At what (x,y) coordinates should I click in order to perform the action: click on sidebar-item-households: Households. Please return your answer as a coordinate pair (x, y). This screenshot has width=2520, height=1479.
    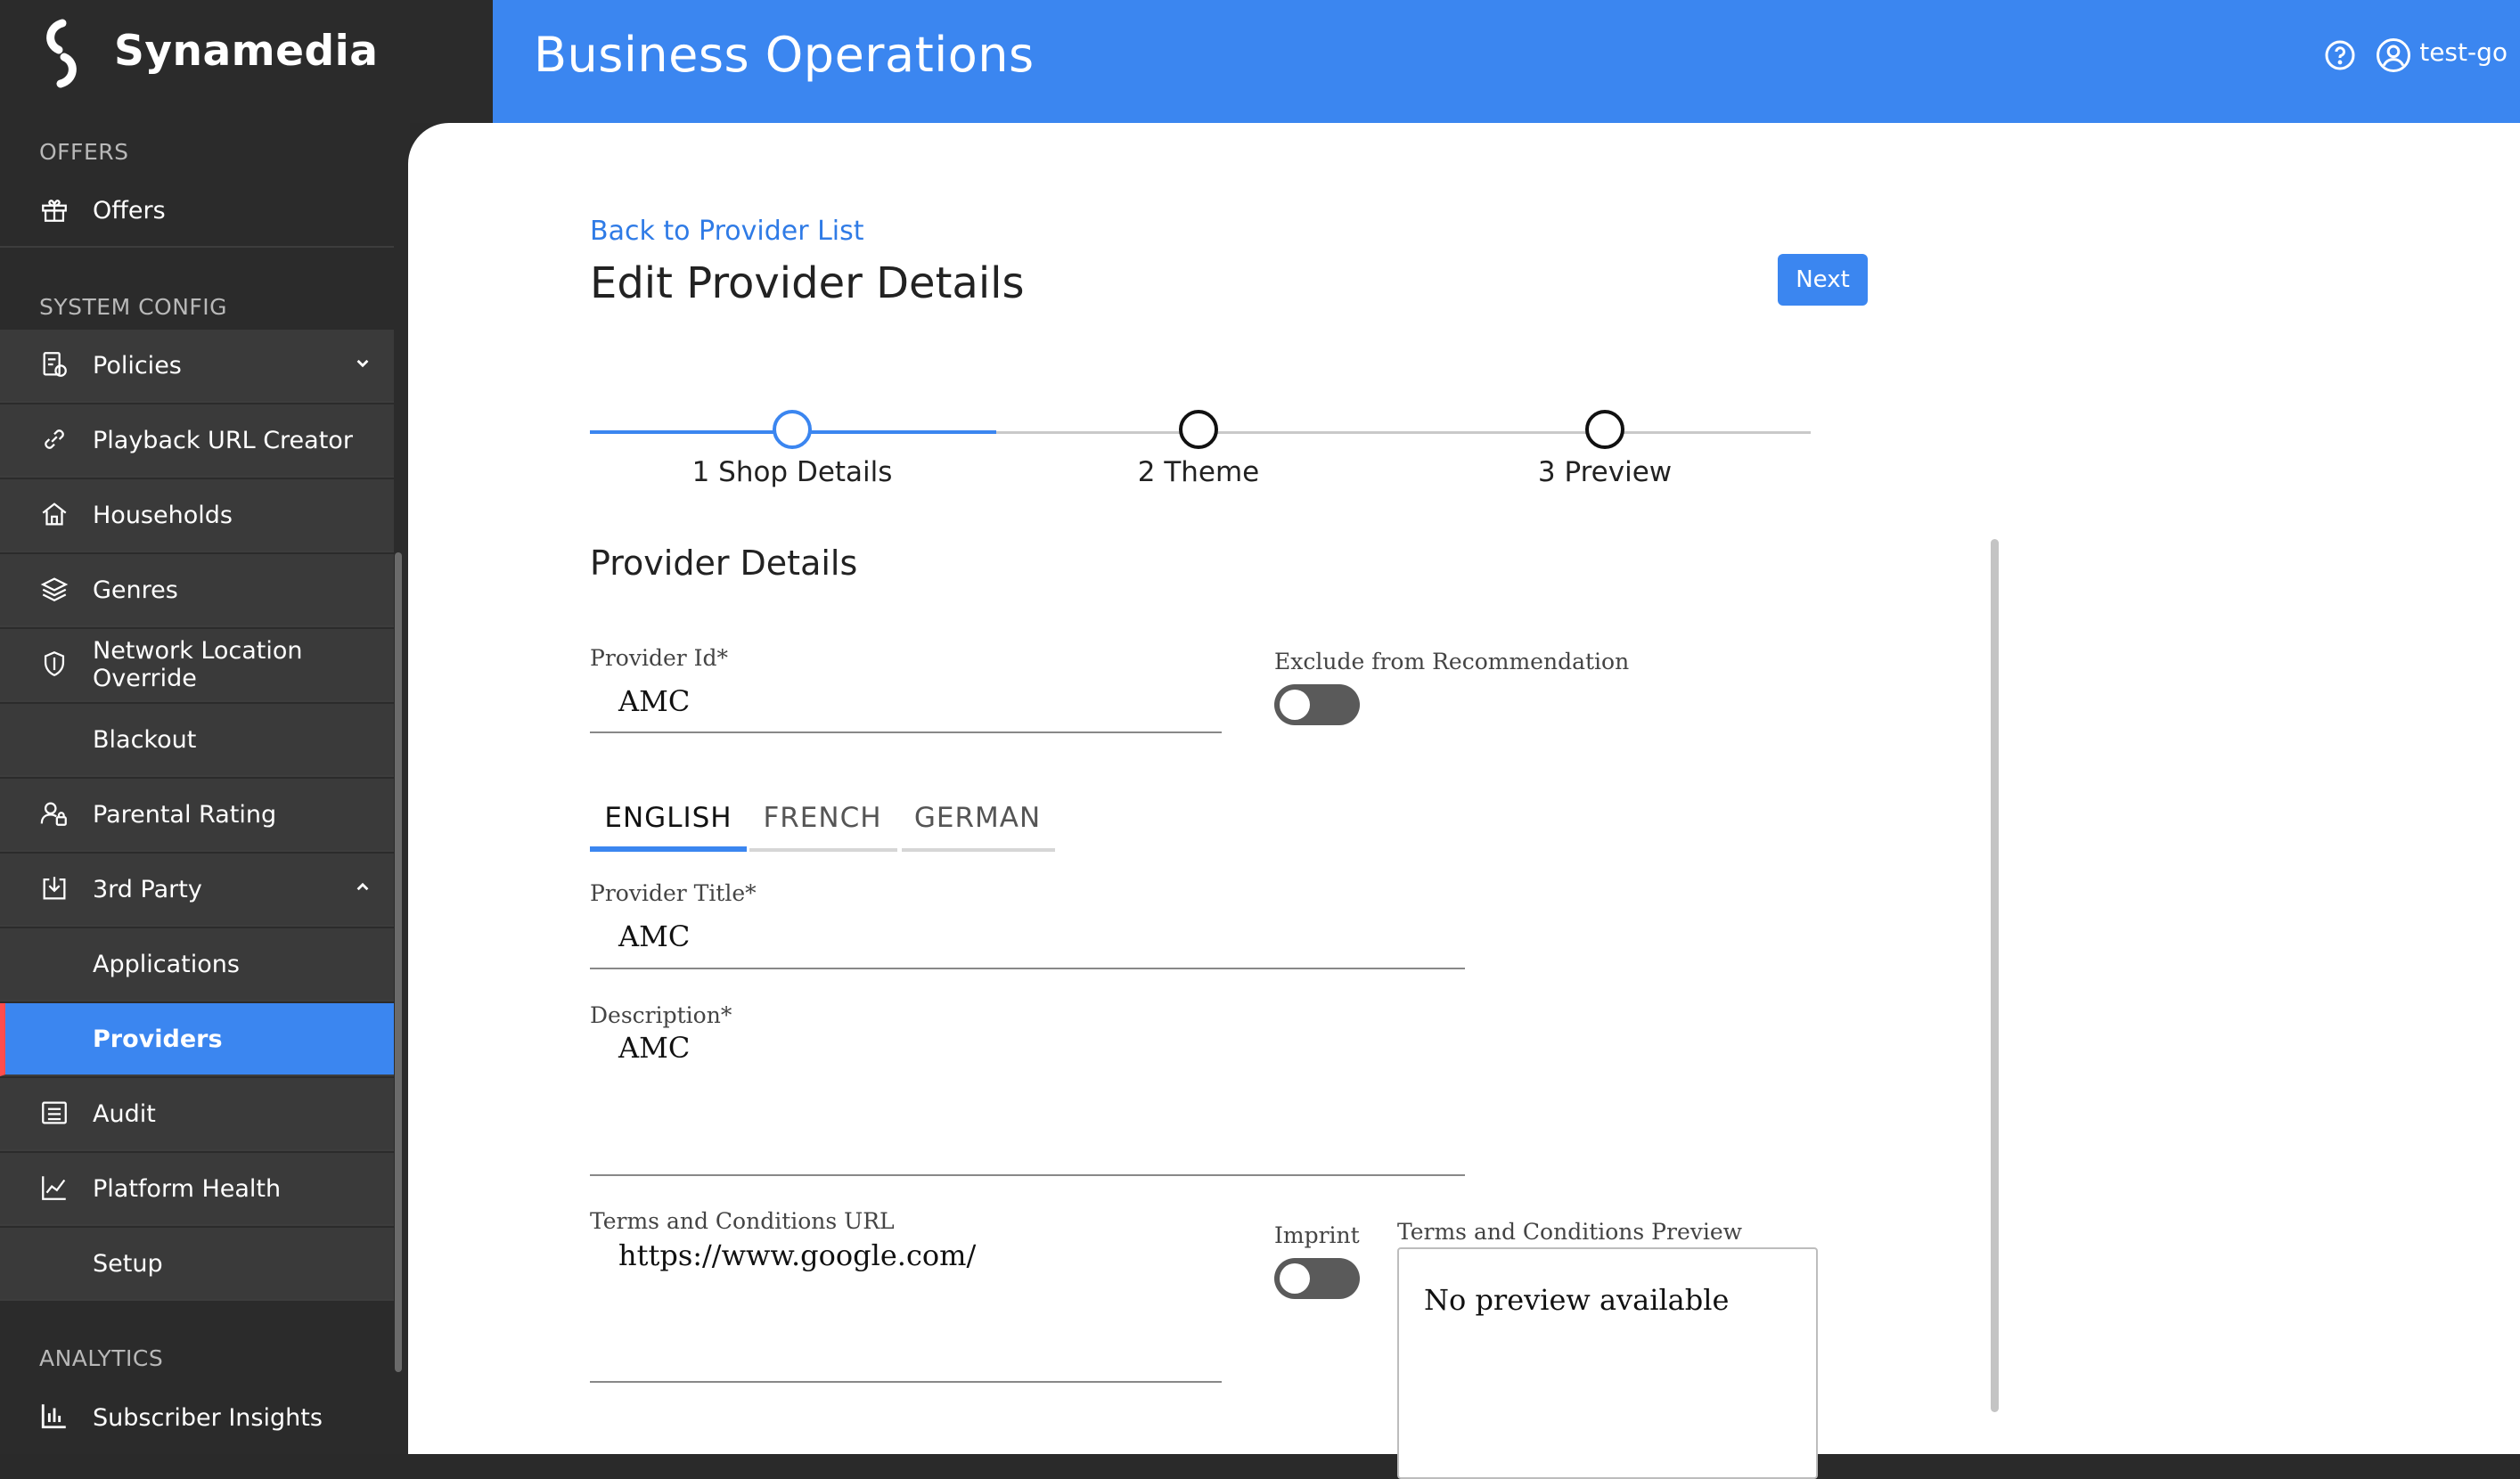
    Looking at the image, I should click on (197, 516).